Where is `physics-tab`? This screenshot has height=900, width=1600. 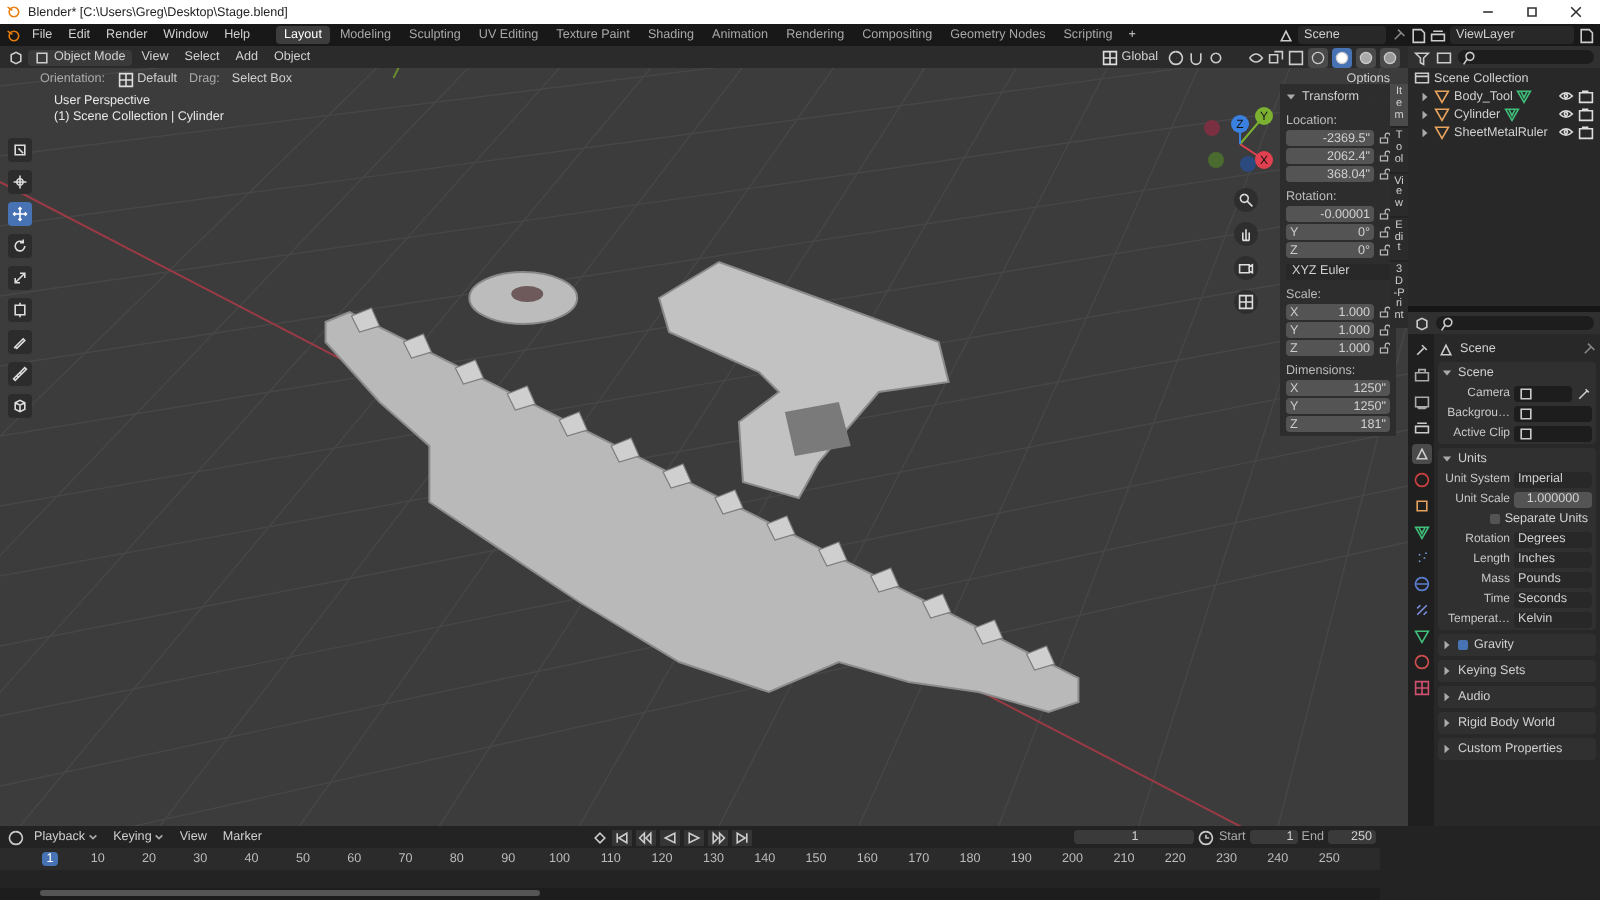
physics-tab is located at coordinates (1421, 584).